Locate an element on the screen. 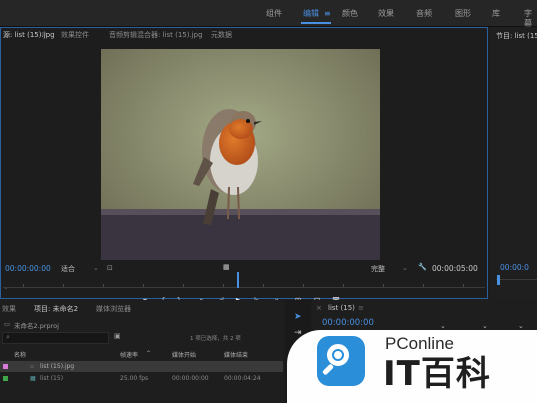 The height and width of the screenshot is (403, 537). pconline-logo-icon is located at coordinates (341, 361).